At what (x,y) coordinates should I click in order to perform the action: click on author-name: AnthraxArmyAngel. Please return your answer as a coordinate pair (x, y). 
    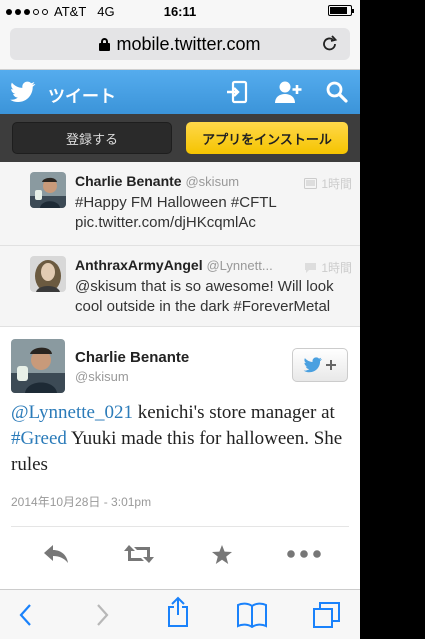
    Looking at the image, I should click on (139, 265).